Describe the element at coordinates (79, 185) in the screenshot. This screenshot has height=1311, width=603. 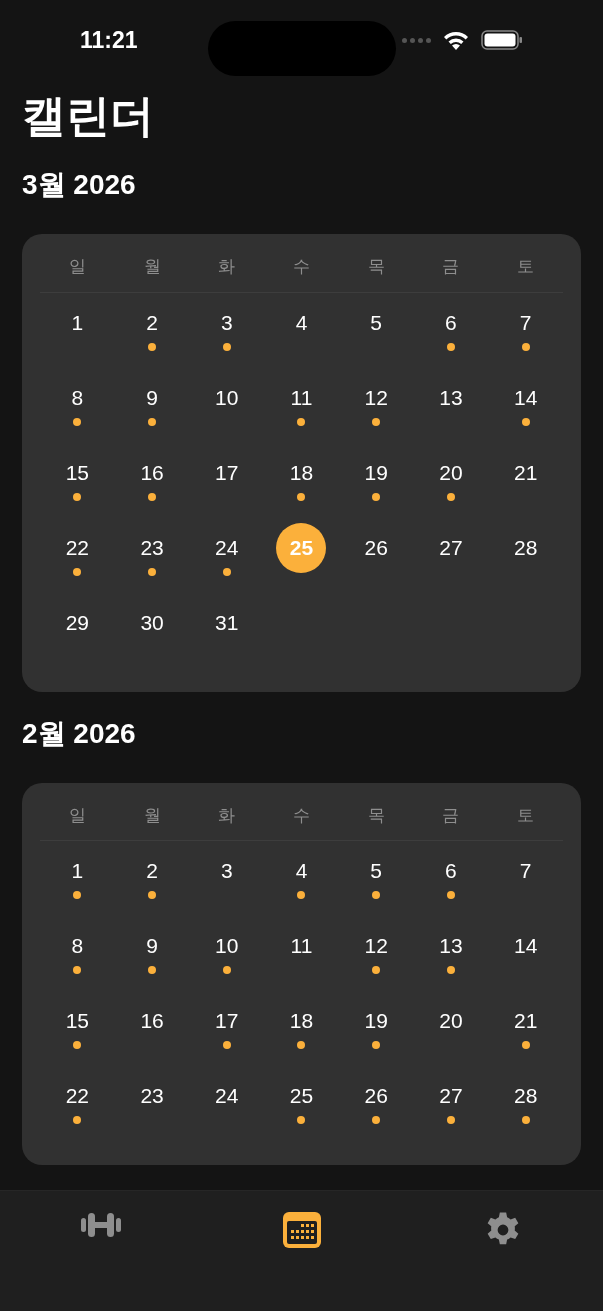
I see `month-title: 3월 2026` at that location.